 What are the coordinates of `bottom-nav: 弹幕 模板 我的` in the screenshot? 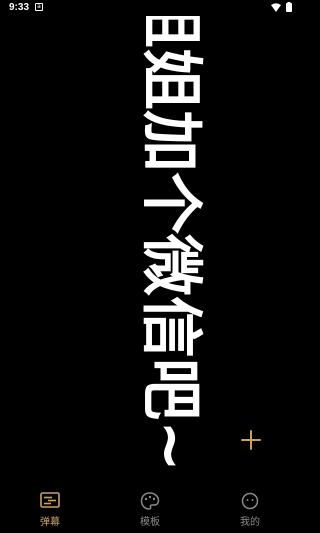 It's located at (150, 509).